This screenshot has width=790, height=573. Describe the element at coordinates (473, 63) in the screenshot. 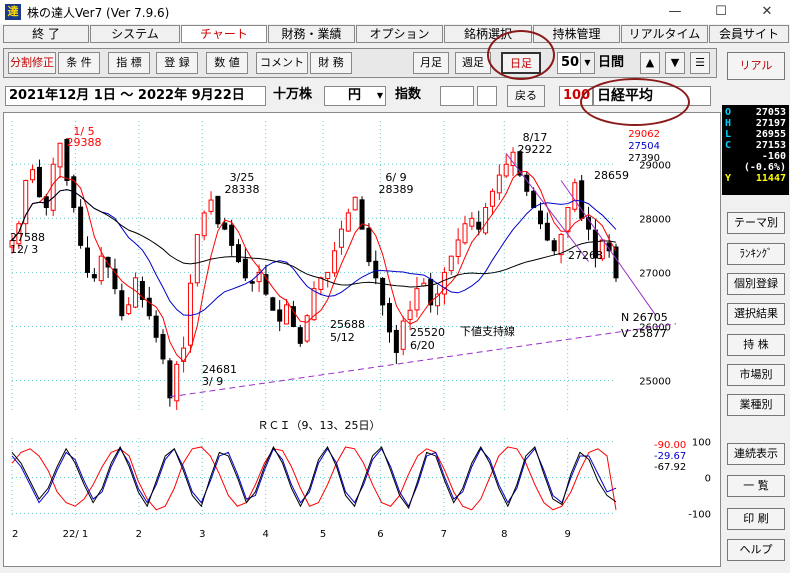

I see `weekly-button: 週足` at that location.